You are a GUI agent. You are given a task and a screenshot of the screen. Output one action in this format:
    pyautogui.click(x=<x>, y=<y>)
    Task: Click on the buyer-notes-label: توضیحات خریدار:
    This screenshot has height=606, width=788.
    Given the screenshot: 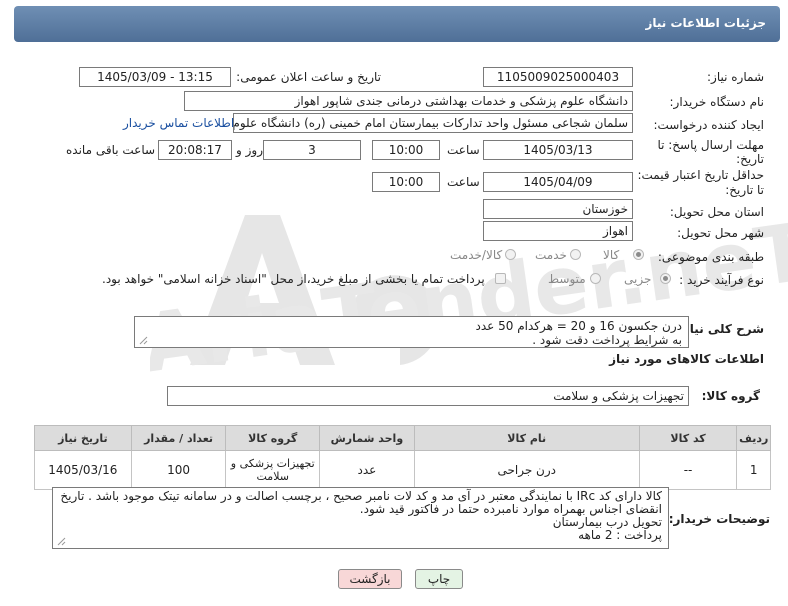 What is the action you would take?
    pyautogui.click(x=719, y=519)
    